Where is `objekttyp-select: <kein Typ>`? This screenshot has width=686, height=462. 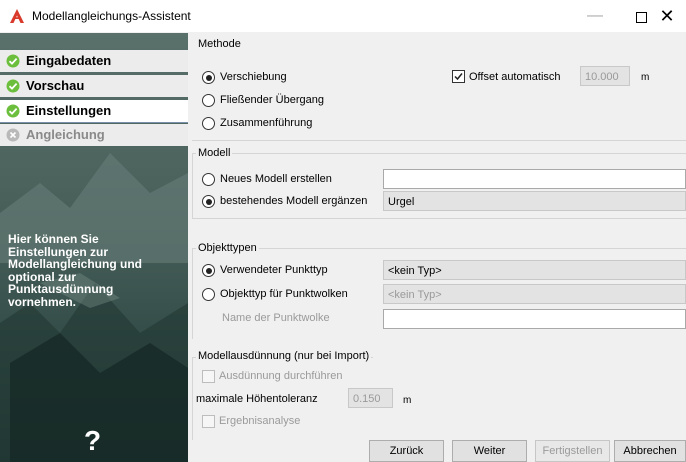
objekttyp-select: <kein Typ> is located at coordinates (534, 294).